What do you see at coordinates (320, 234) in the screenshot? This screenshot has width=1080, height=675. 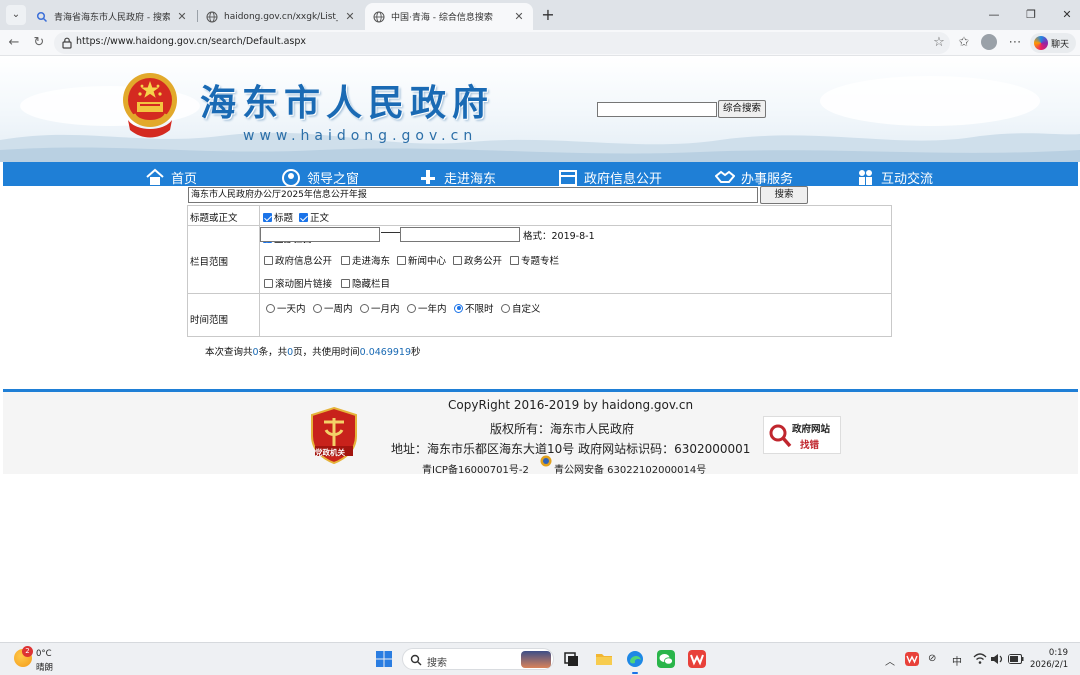 I see `start-date-input` at bounding box center [320, 234].